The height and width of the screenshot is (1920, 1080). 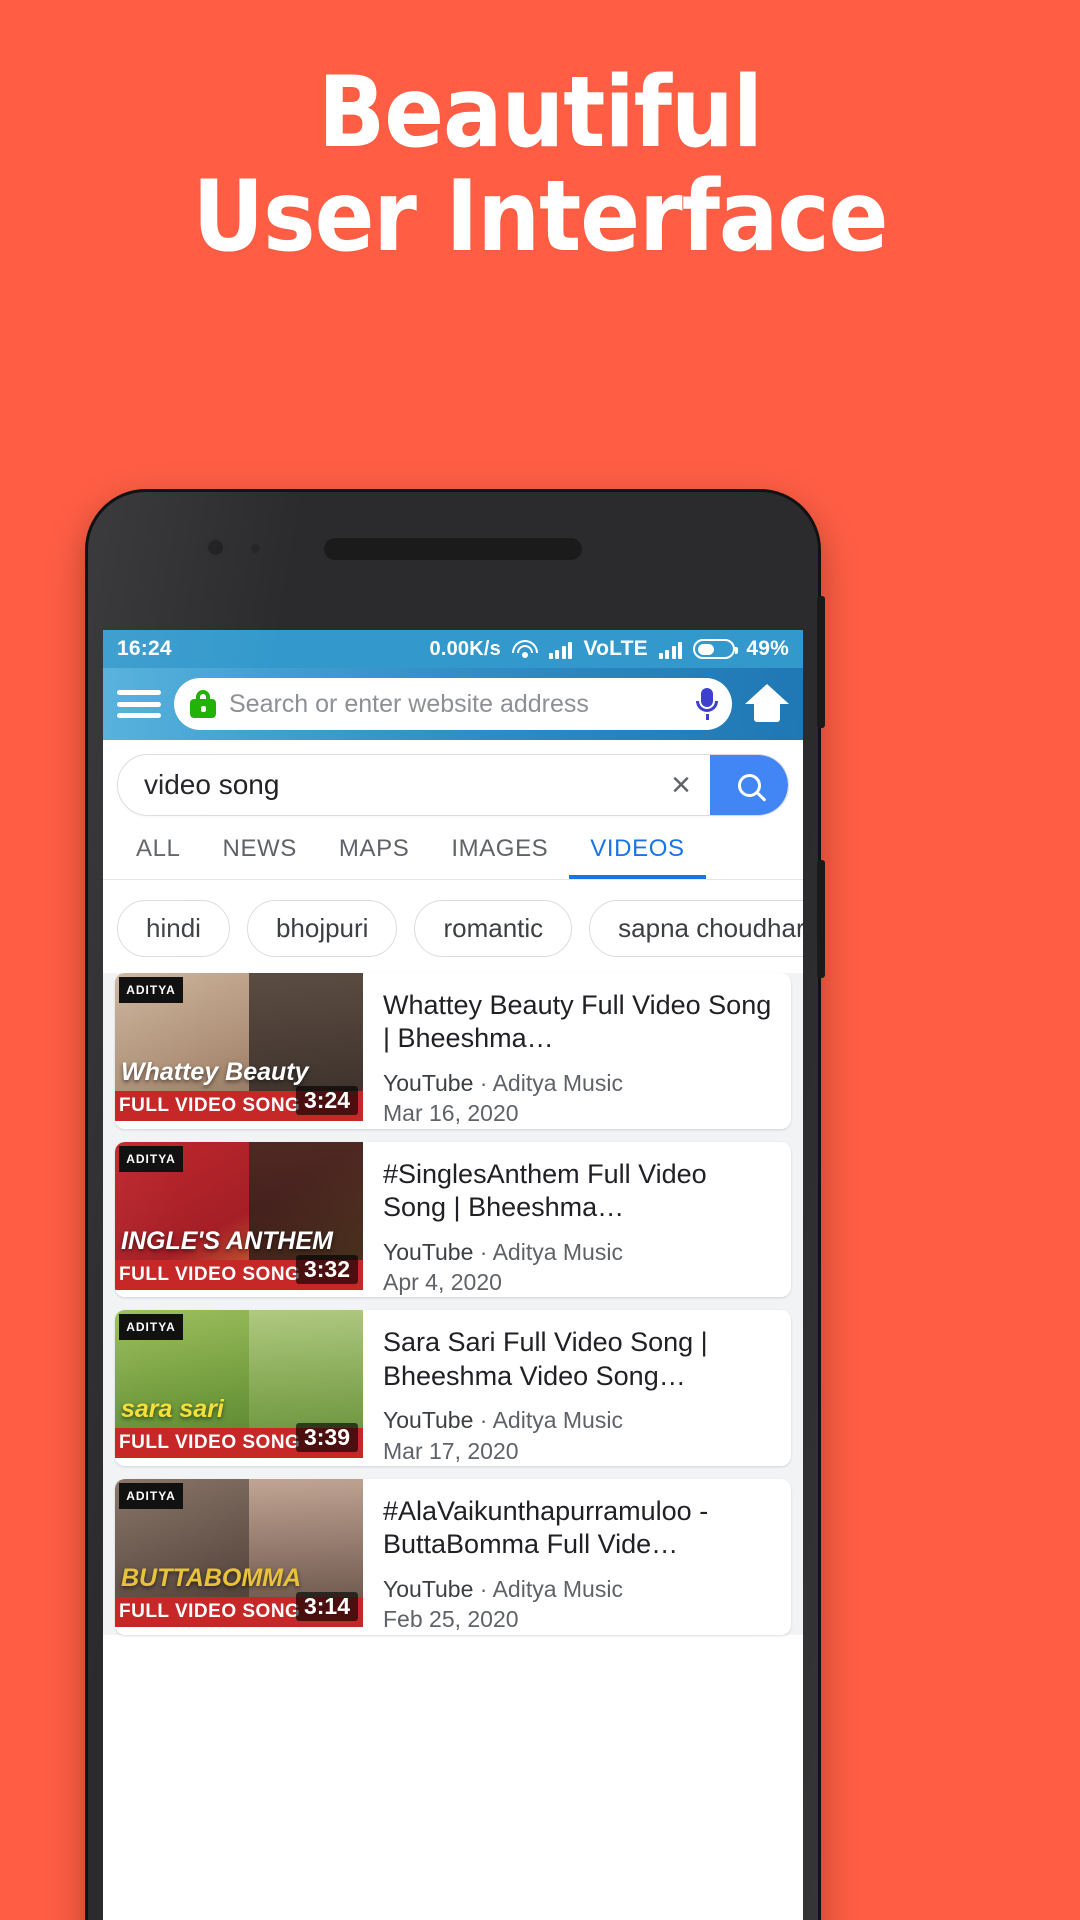 I want to click on lock-icon, so click(x=203, y=704).